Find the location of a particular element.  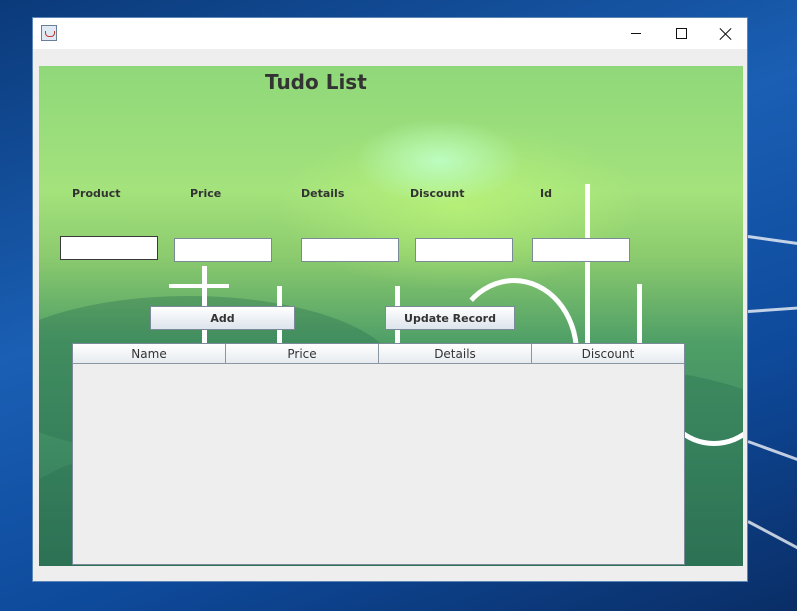

column-header-price: Price is located at coordinates (302, 353).